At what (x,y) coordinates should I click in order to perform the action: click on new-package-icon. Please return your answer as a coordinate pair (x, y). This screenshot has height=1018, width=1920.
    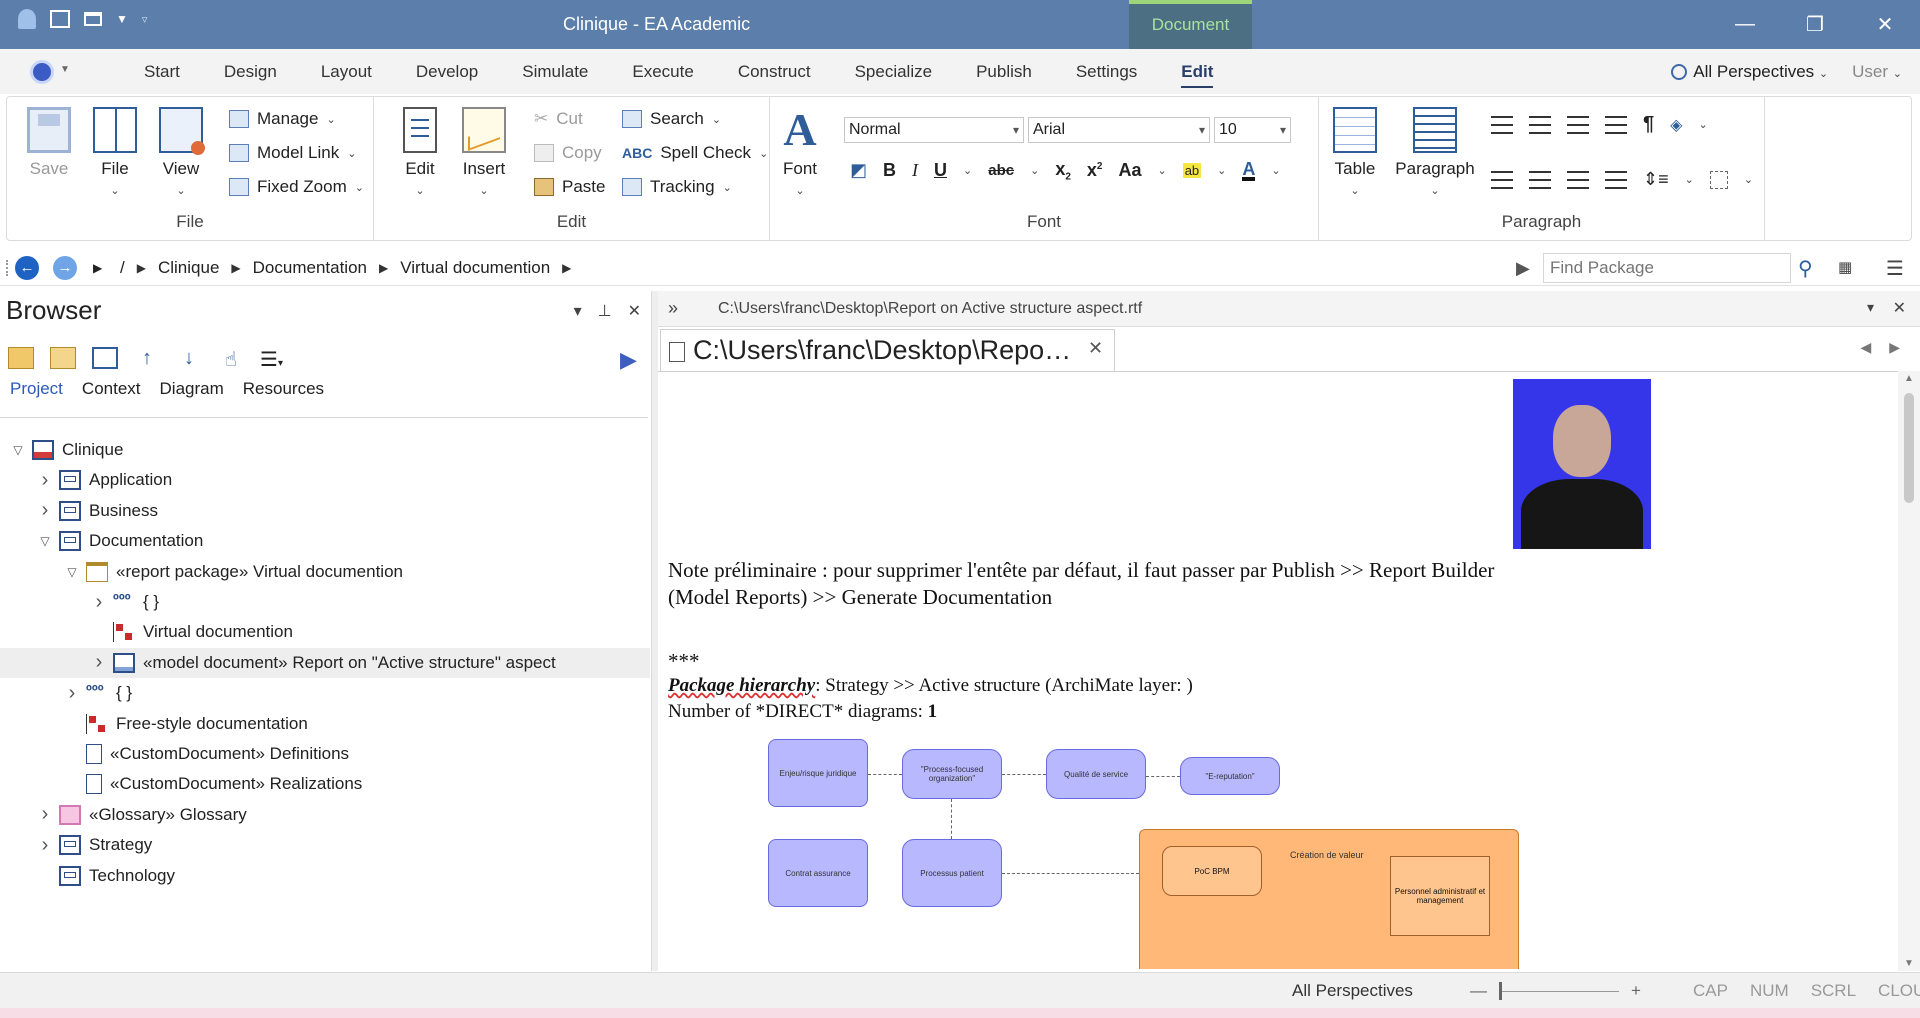
    Looking at the image, I should click on (21, 358).